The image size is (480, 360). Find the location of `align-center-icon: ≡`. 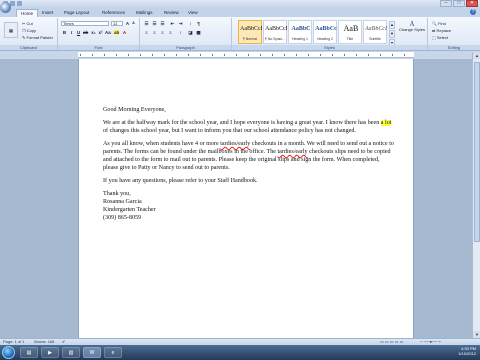

align-center-icon: ≡ is located at coordinates (154, 32).